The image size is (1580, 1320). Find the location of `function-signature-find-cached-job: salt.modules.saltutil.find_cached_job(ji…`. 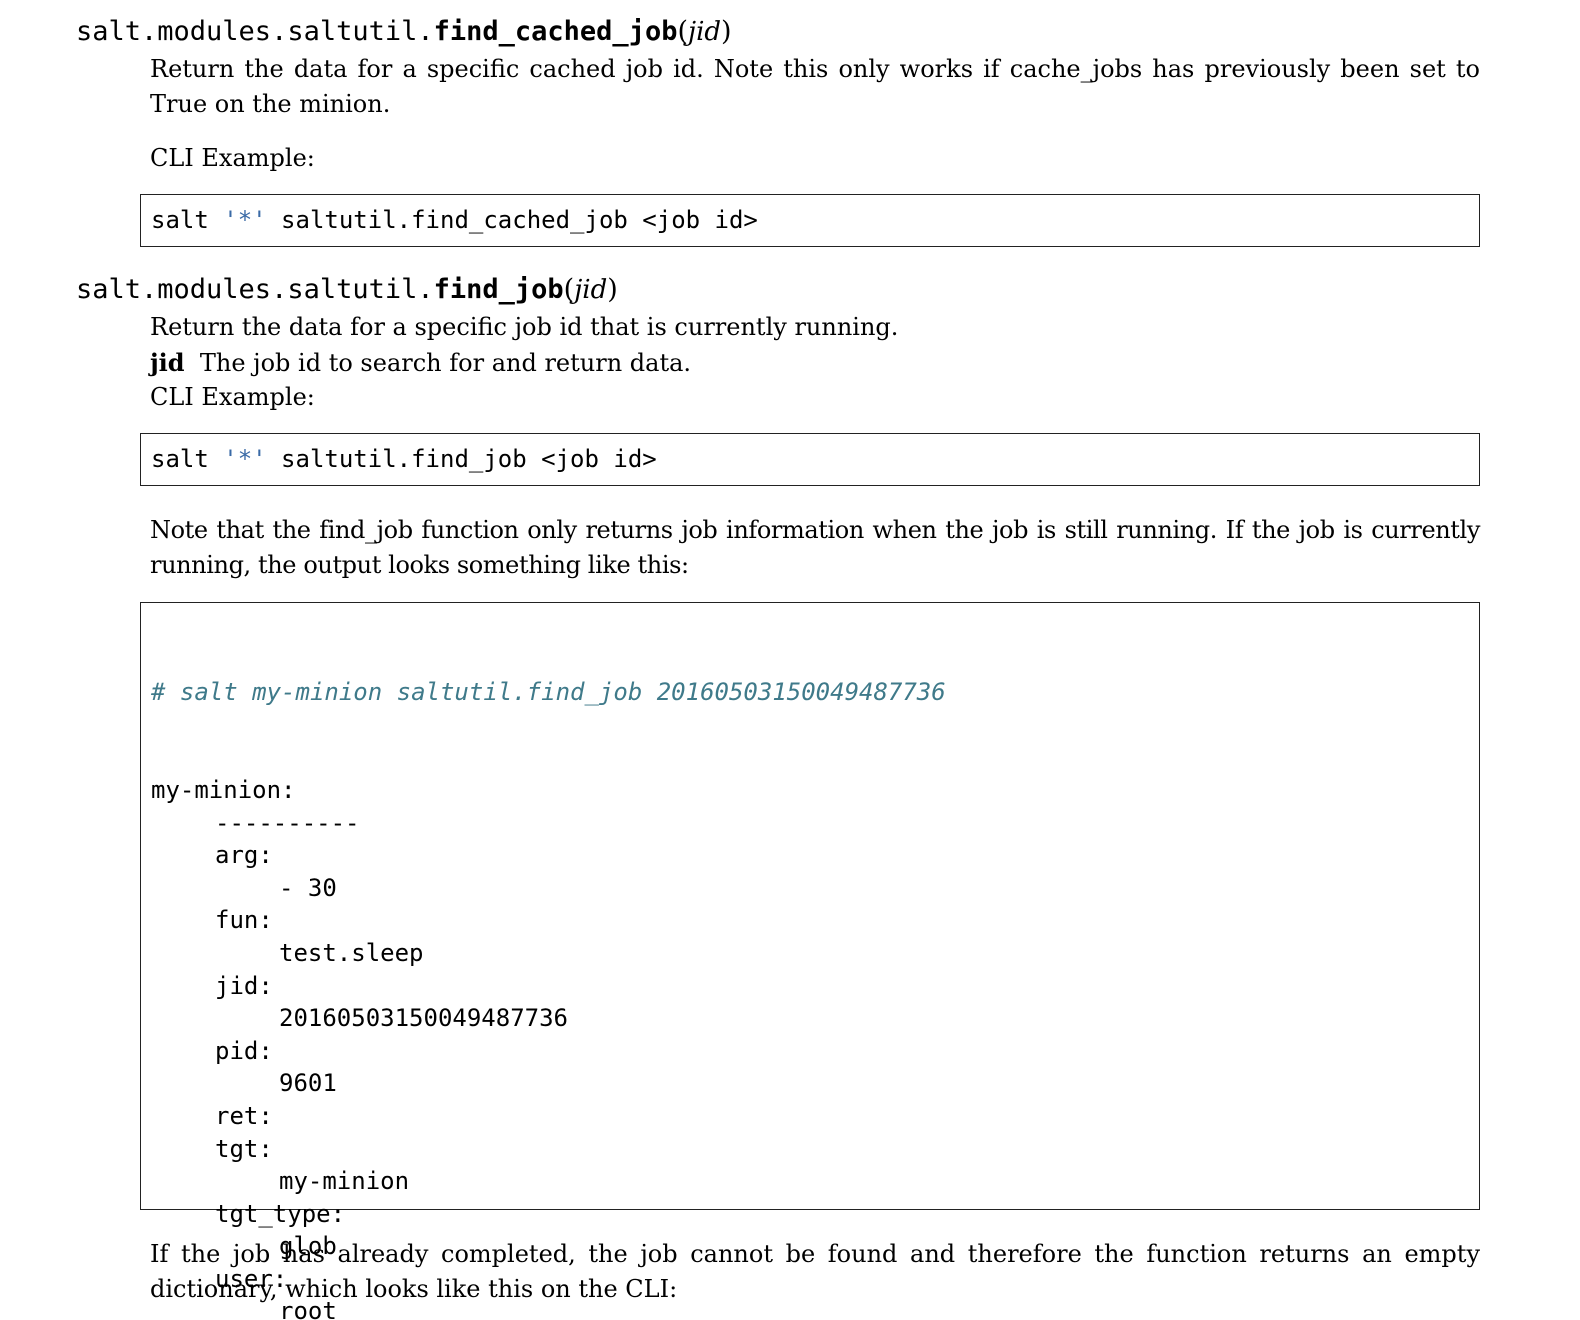

function-signature-find-cached-job: salt.modules.saltutil.find_cached_job(ji… is located at coordinates (404, 31).